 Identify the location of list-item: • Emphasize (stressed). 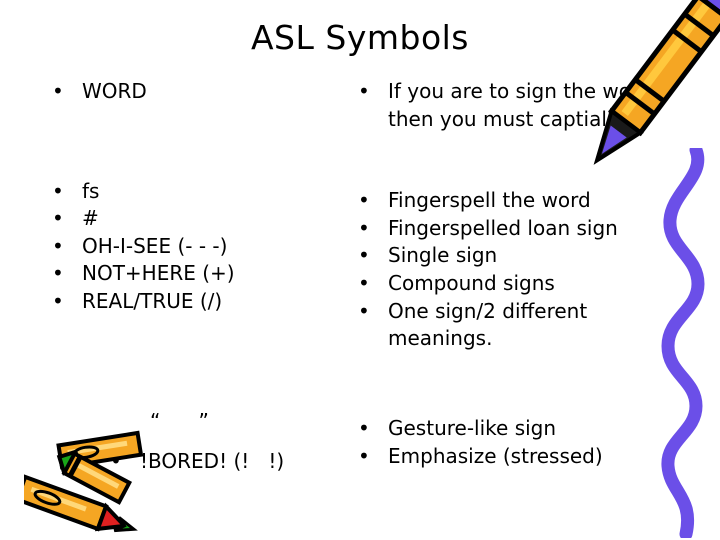
(523, 457).